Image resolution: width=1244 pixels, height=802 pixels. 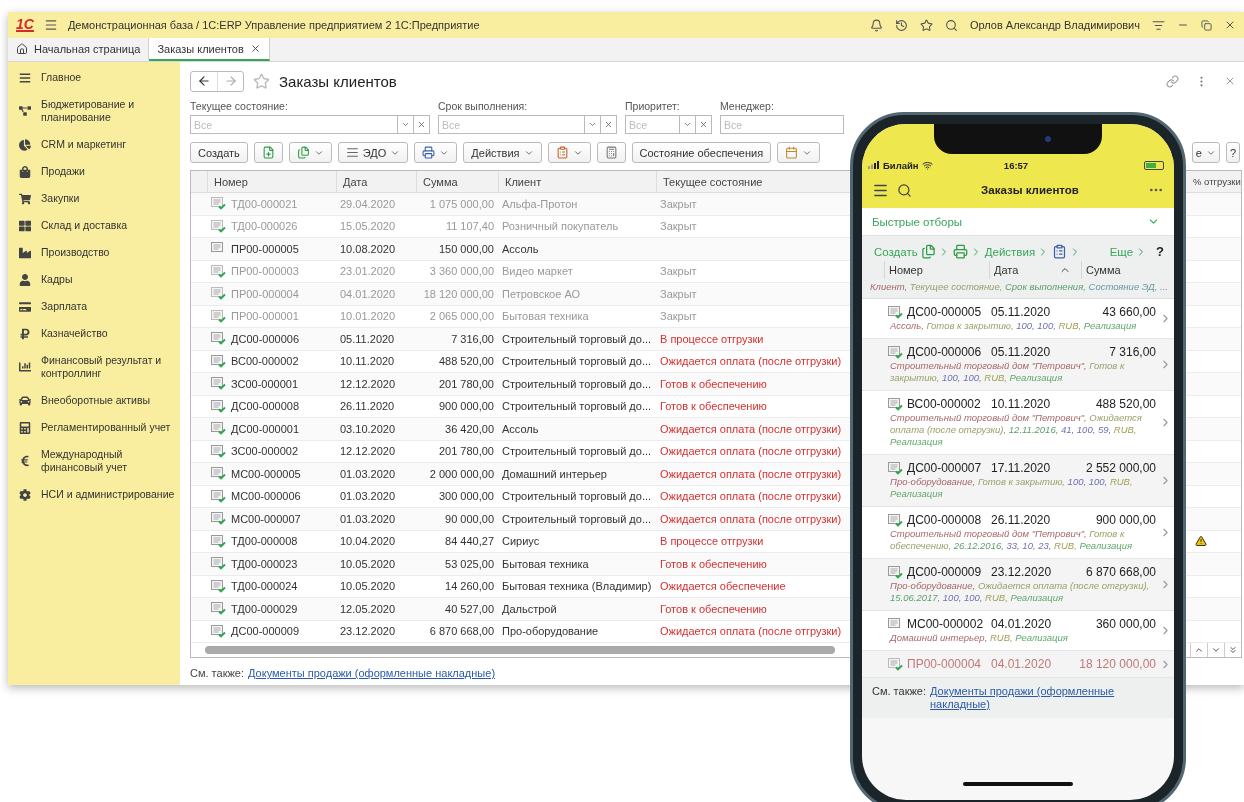 I want to click on scrollbar, so click(x=520, y=650).